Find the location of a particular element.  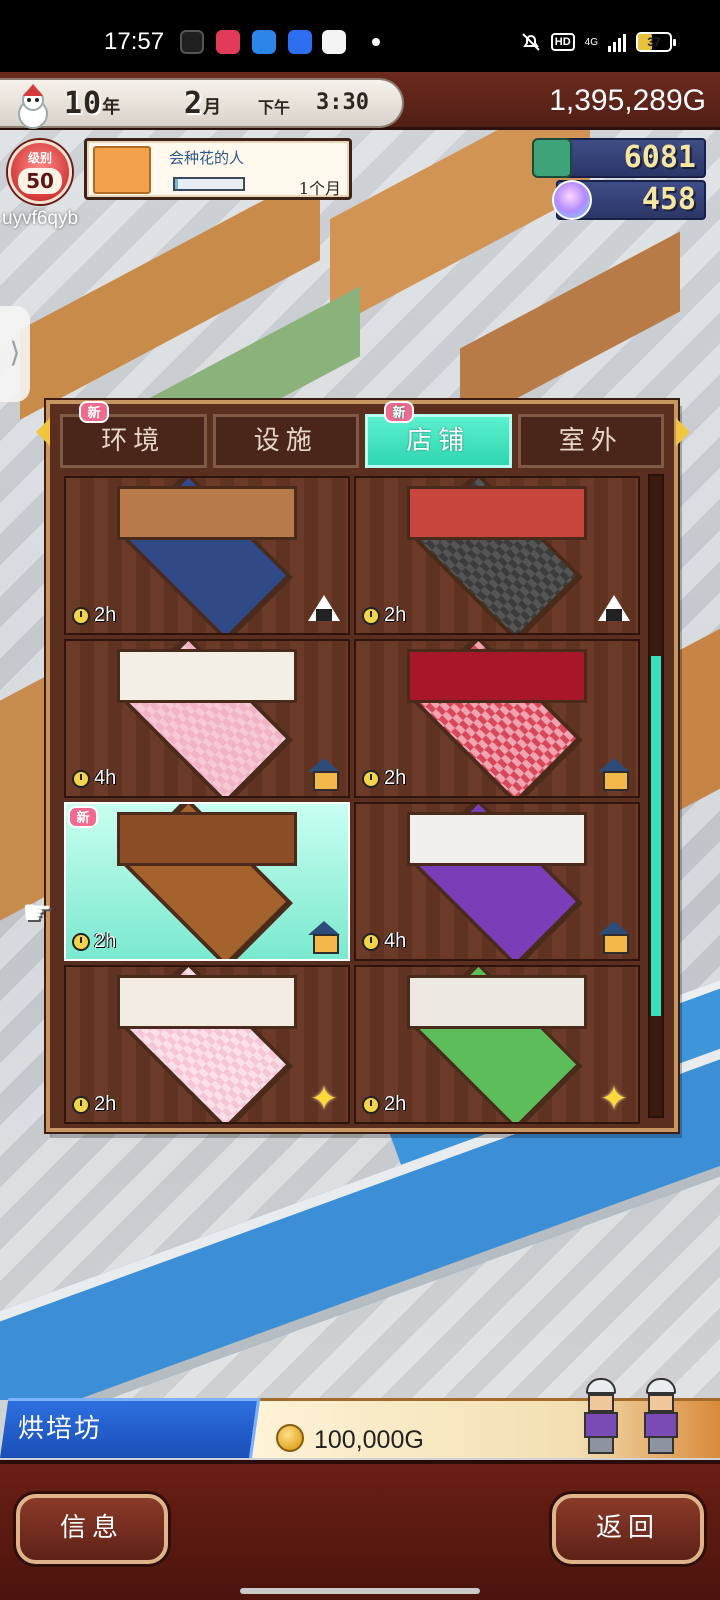

game-hud-top: 10年 2月 下午 3:30 1,395,289G is located at coordinates (360, 101).